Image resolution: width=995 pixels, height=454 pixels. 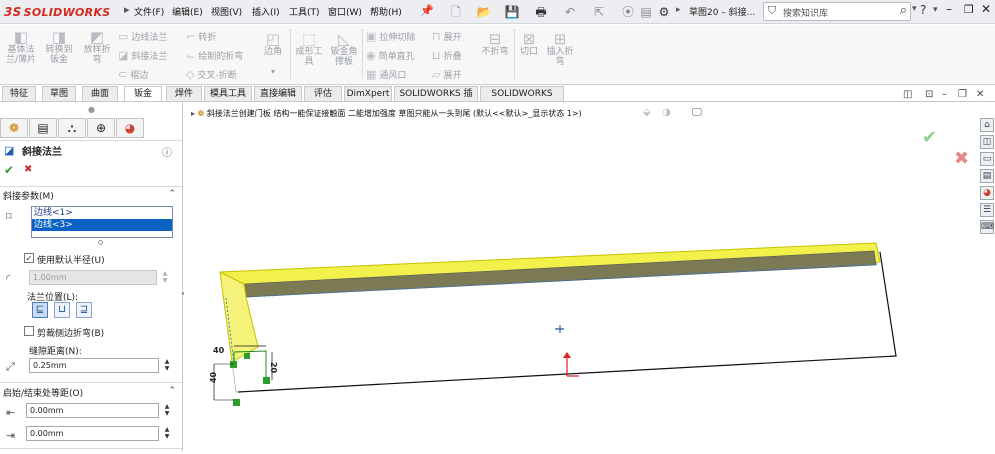 I want to click on display-manager-tab-icon: ◕, so click(x=130, y=128).